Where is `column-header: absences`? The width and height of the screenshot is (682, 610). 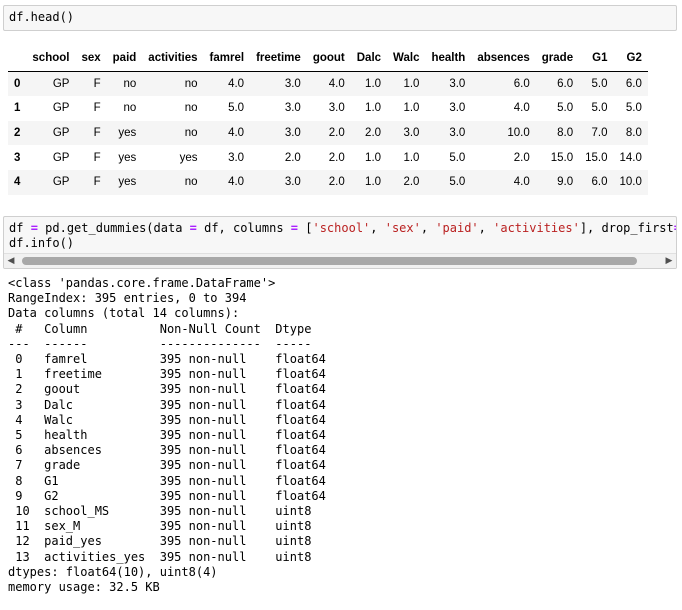
column-header: absences is located at coordinates (503, 59).